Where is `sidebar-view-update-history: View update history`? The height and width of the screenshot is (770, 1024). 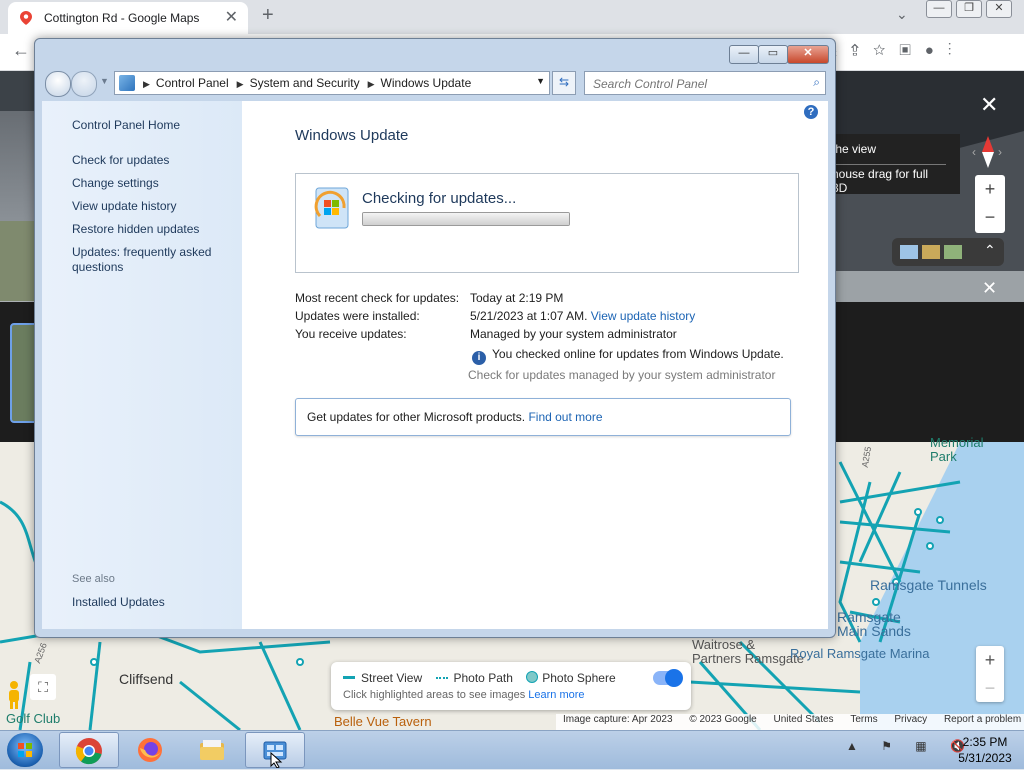 sidebar-view-update-history: View update history is located at coordinates (124, 206).